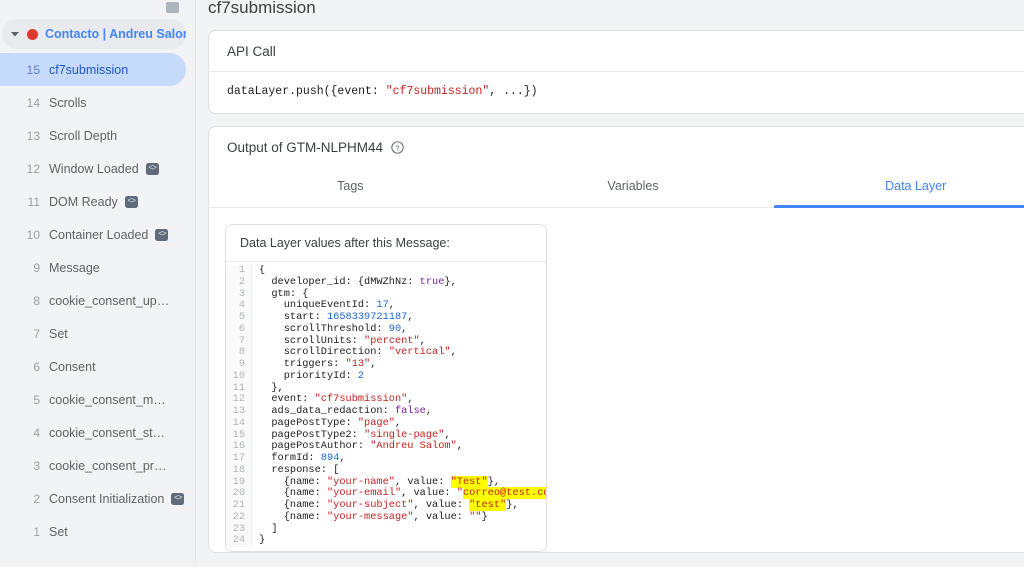 This screenshot has height=567, width=1024. What do you see at coordinates (358, 281) in the screenshot?
I see `code-line: developer_id: {dMWZhNz: true},` at bounding box center [358, 281].